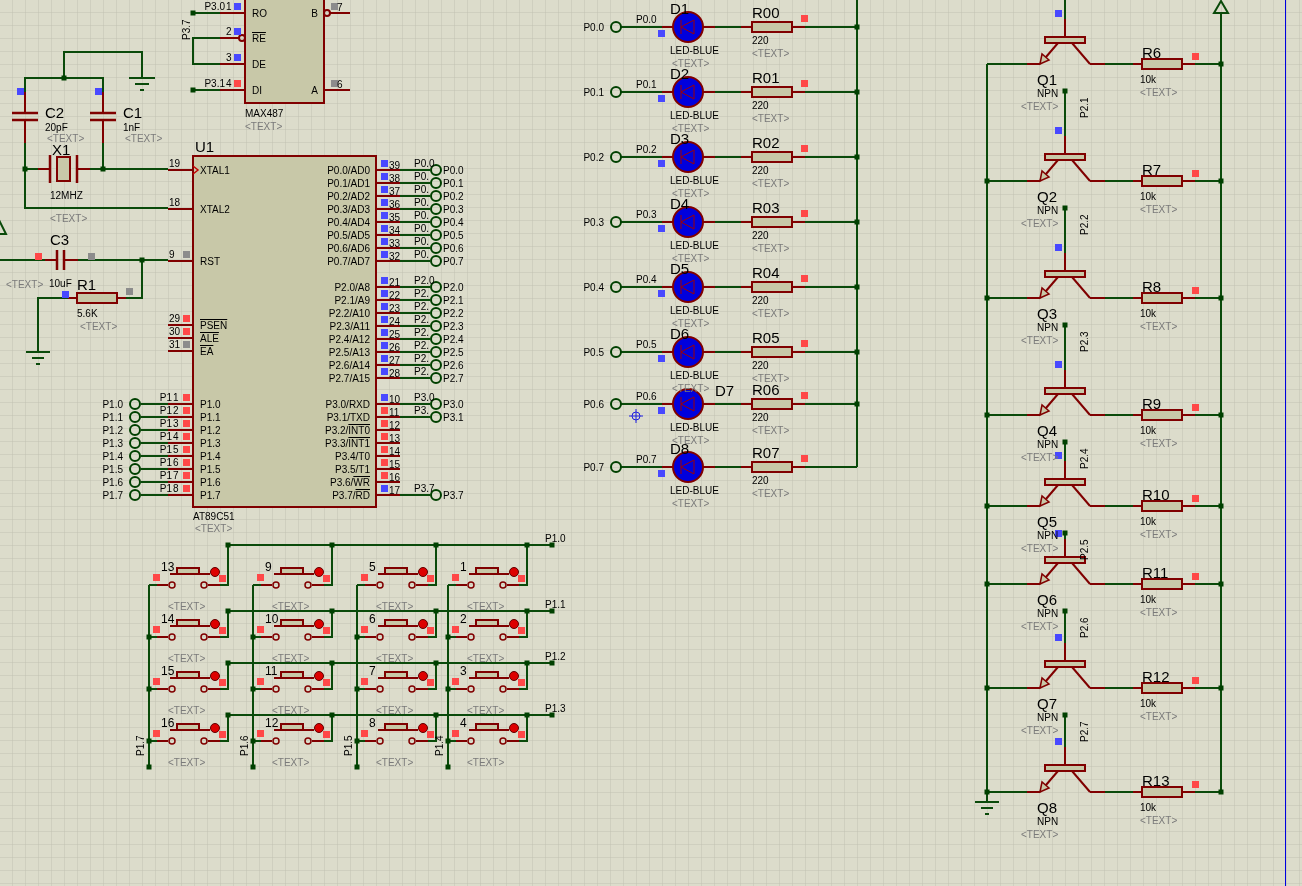  I want to click on terminal-label: P0.1, so click(593, 92).